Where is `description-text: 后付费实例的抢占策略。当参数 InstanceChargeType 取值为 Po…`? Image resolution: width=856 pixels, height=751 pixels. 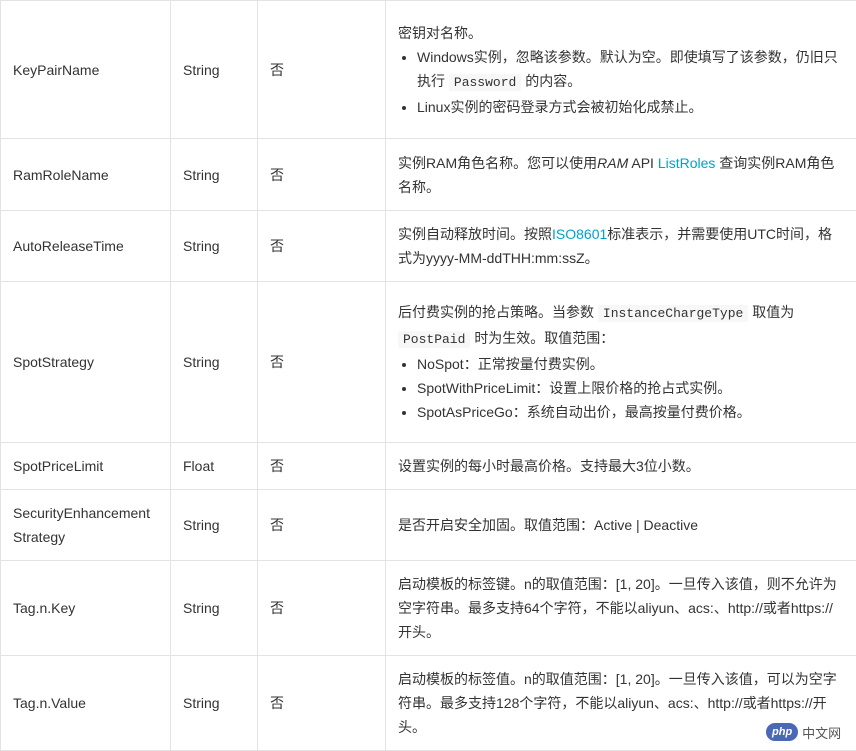
description-text: 后付费实例的抢占策略。当参数 InstanceChargeType 取值为 Po… is located at coordinates (621, 326).